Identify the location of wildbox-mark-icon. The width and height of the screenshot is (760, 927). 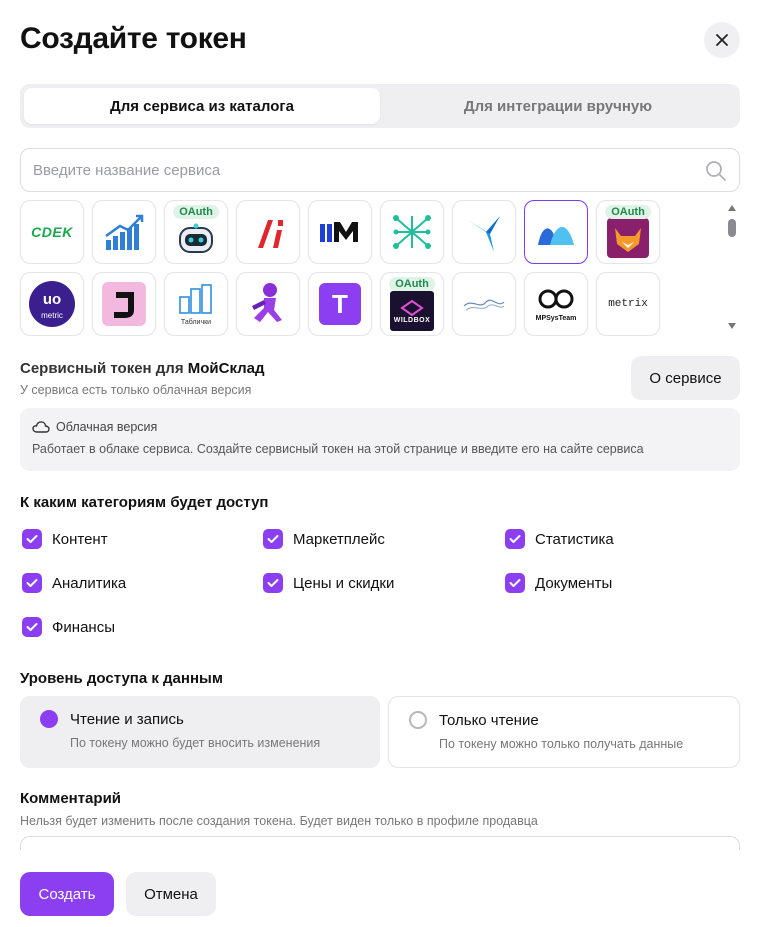
(412, 307).